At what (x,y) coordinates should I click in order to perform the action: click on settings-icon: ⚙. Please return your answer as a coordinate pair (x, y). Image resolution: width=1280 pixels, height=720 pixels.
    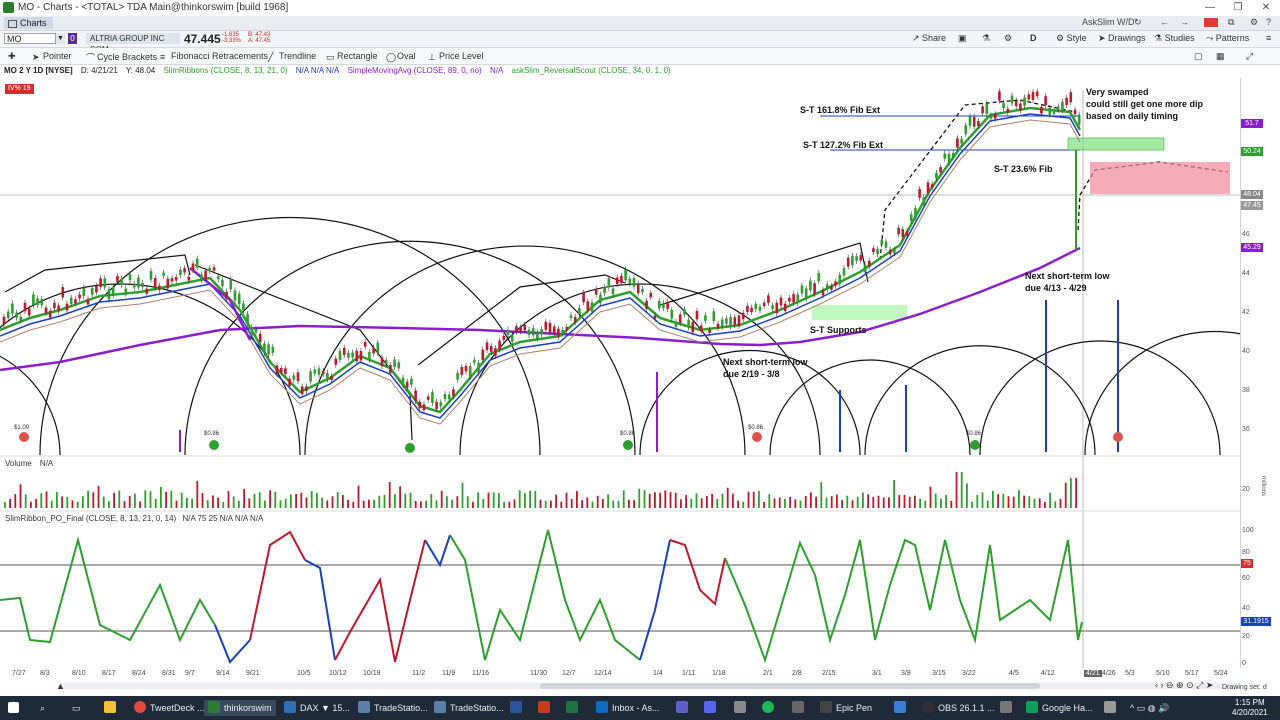
    Looking at the image, I should click on (1254, 22).